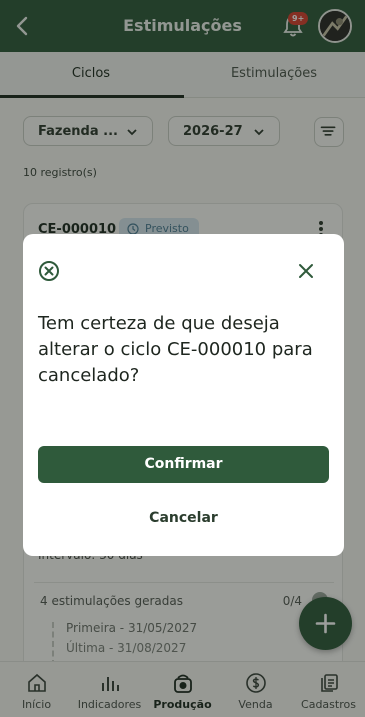 This screenshot has width=365, height=717. I want to click on cancel-button: Cancelar, so click(183, 518).